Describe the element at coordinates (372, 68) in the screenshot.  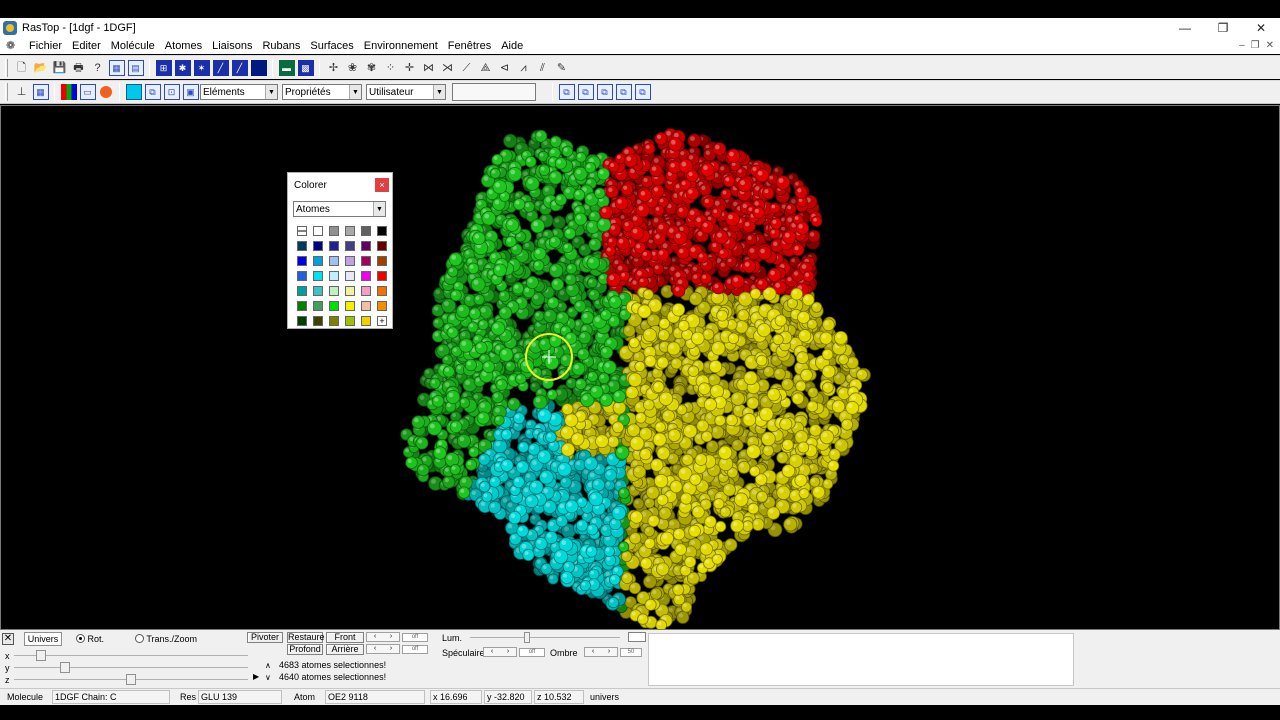
I see `pick-group-icon: ✾` at that location.